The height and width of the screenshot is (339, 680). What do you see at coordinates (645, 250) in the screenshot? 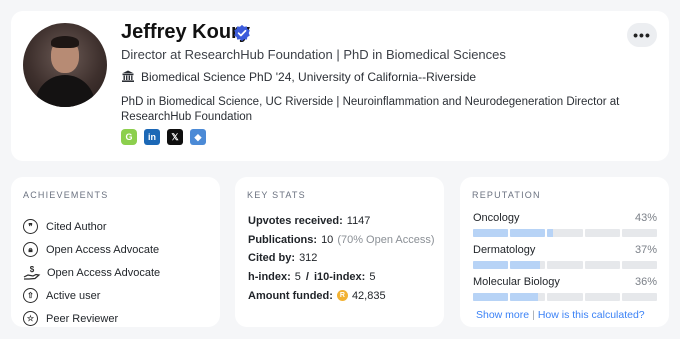
I see `reputation-percent: 37%` at bounding box center [645, 250].